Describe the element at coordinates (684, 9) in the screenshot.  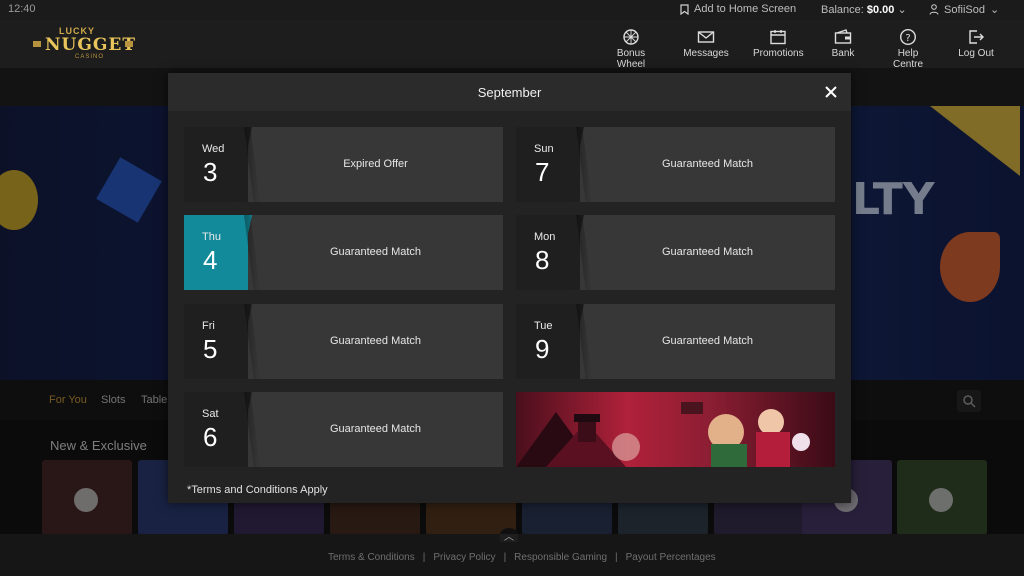
I see `bookmark-icon` at that location.